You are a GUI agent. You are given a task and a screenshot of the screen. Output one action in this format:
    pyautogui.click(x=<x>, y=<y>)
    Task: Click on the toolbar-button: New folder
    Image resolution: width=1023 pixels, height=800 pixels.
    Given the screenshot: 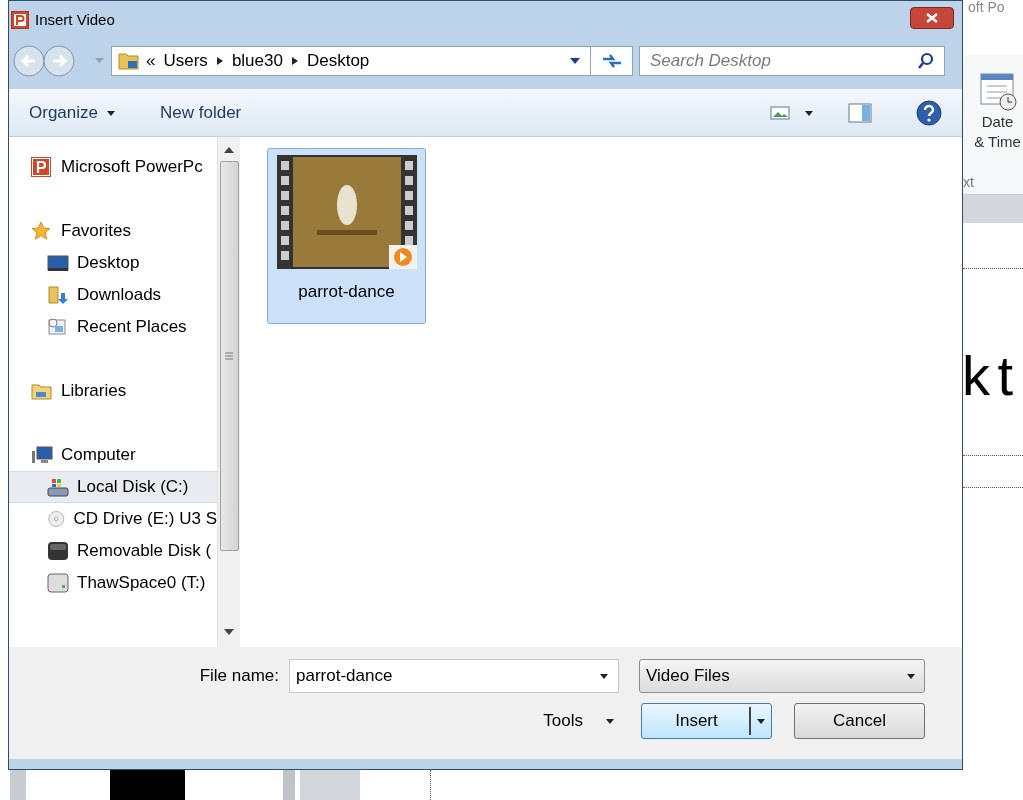 What is the action you would take?
    pyautogui.click(x=201, y=112)
    